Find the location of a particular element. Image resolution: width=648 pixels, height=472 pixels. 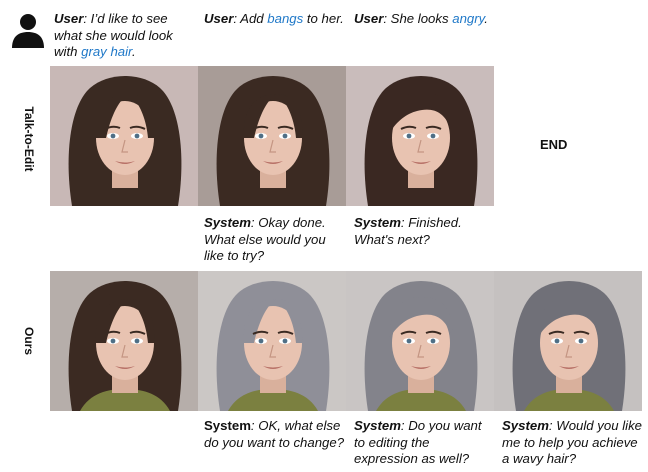

talk-to-edit-portrait-bangs is located at coordinates (420, 136).